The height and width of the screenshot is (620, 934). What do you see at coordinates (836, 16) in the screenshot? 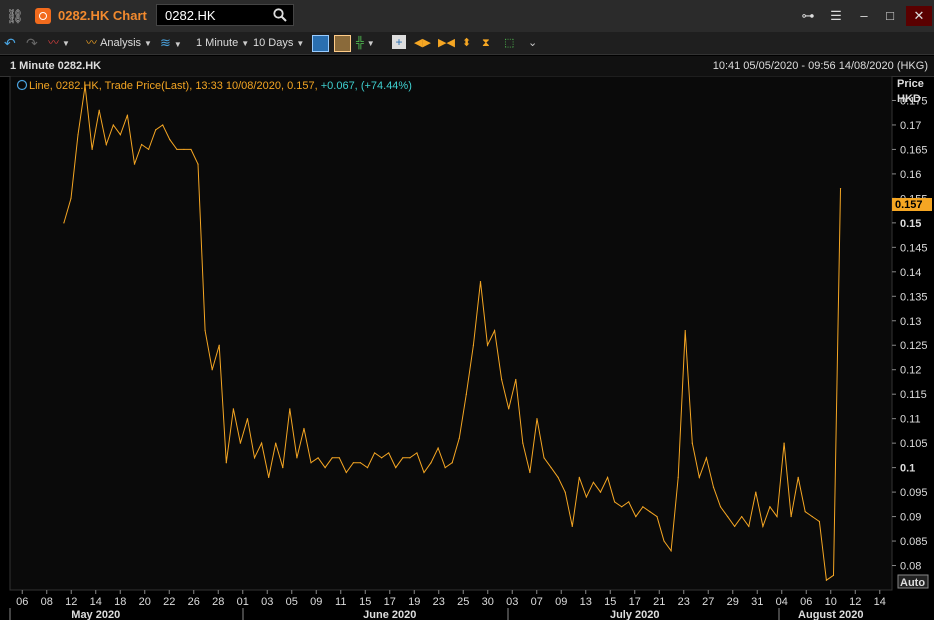
I see `menu-icon: ☰` at bounding box center [836, 16].